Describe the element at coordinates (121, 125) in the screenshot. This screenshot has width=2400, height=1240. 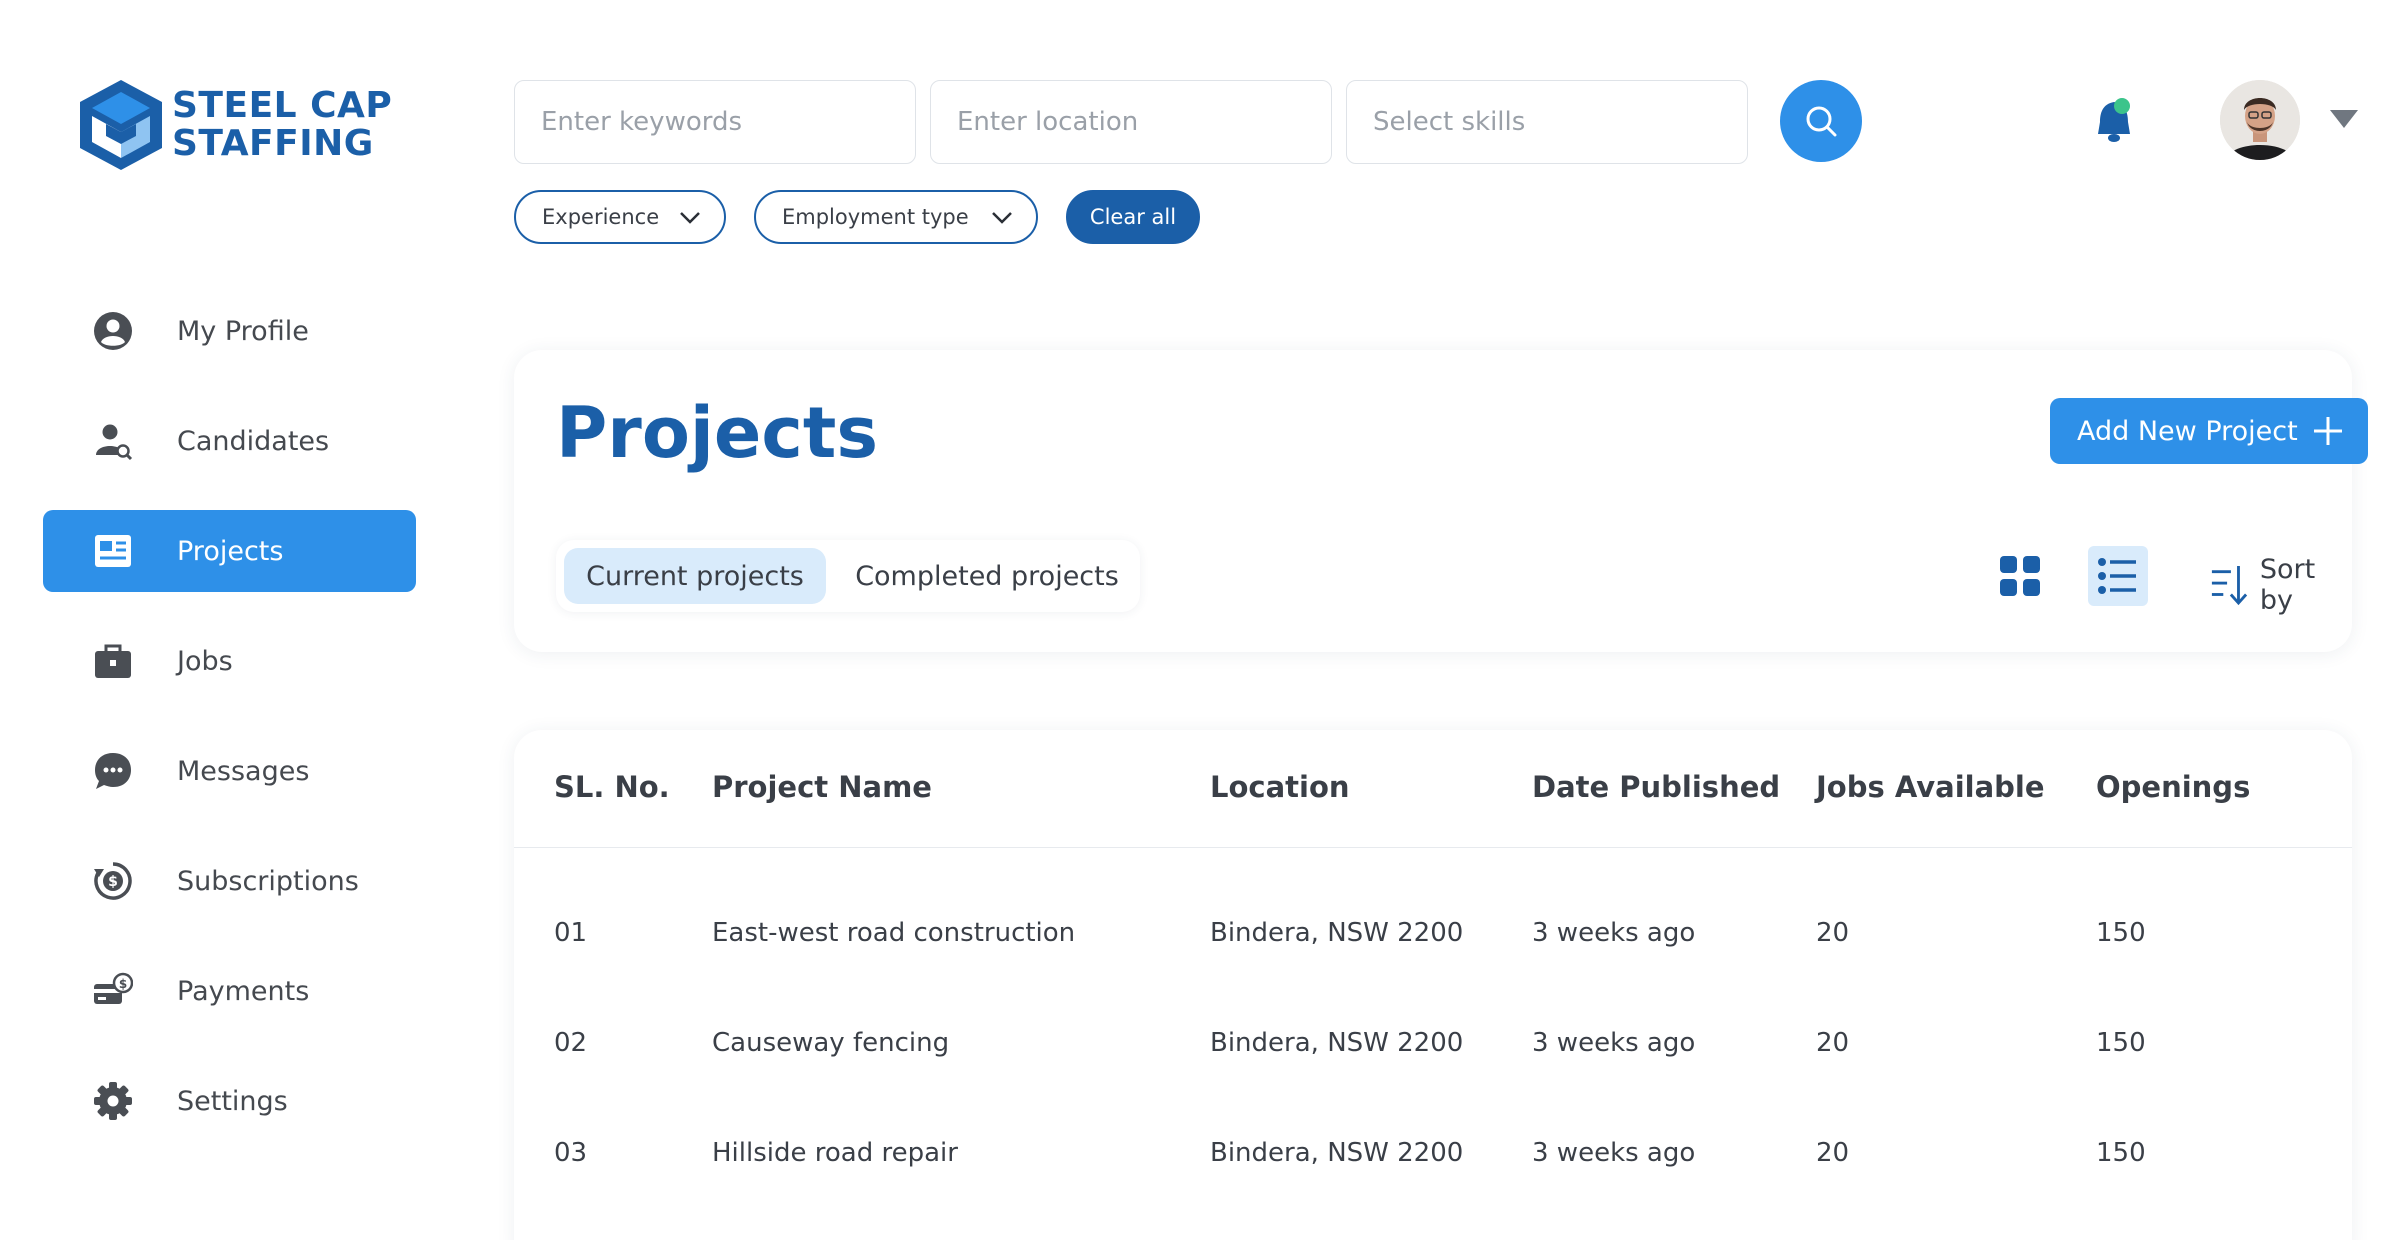
I see `steel-cap-logo-icon` at that location.